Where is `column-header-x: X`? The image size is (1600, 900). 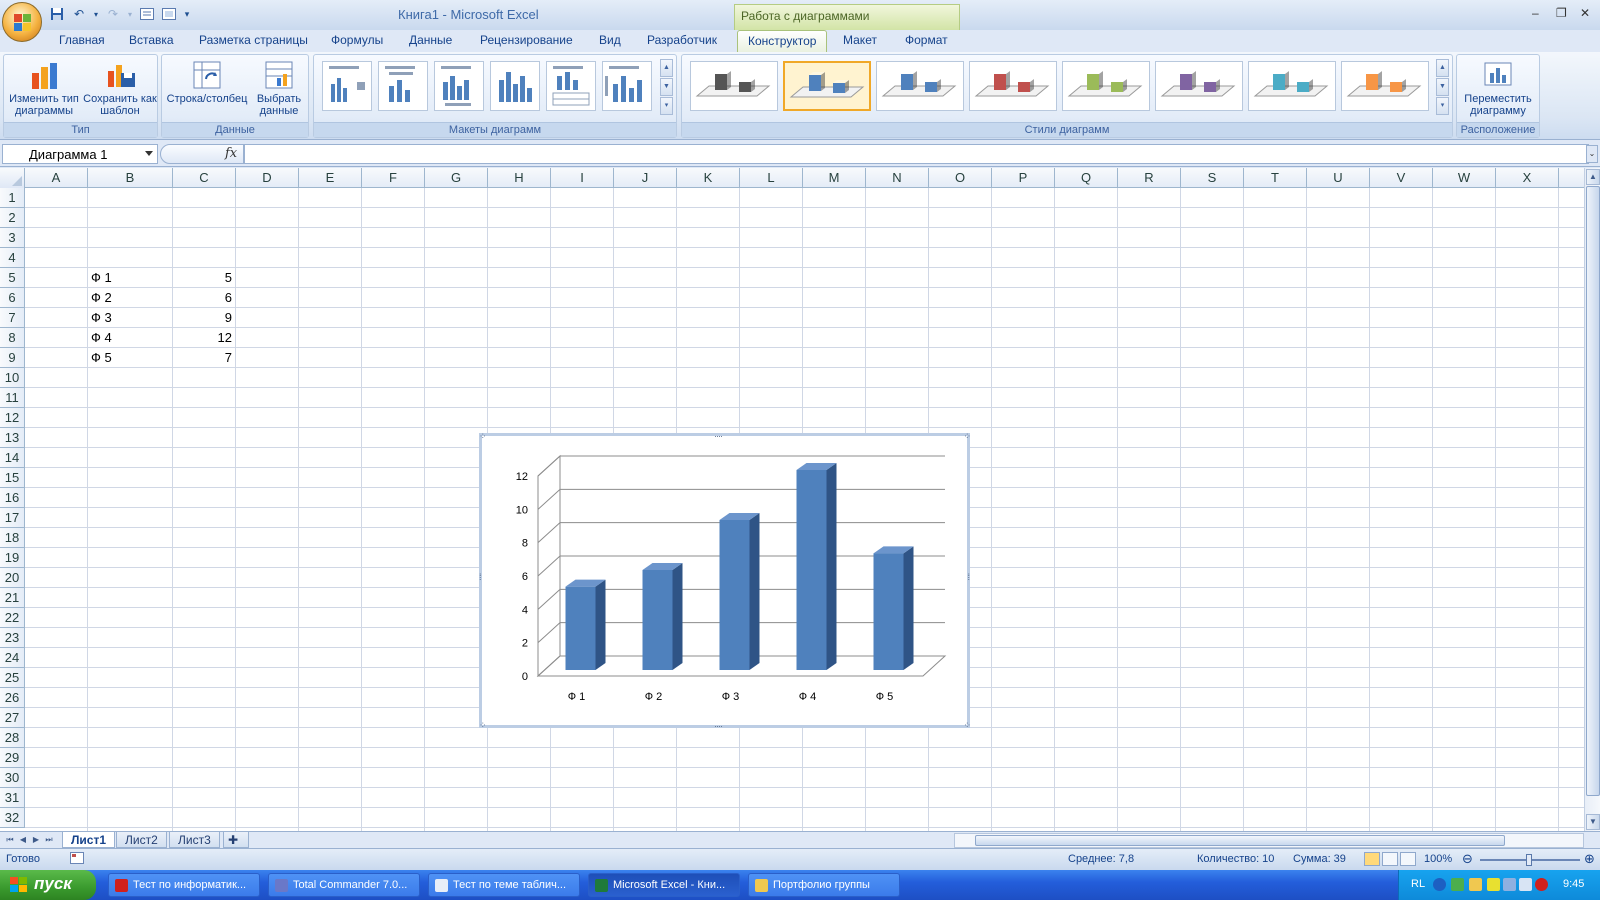 column-header-x: X is located at coordinates (1527, 178).